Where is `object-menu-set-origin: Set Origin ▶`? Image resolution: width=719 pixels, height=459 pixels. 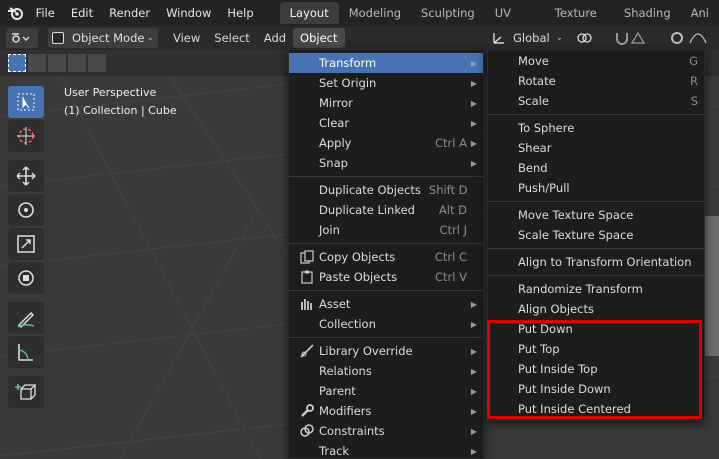
object-menu-set-origin: Set Origin ▶ is located at coordinates (386, 83).